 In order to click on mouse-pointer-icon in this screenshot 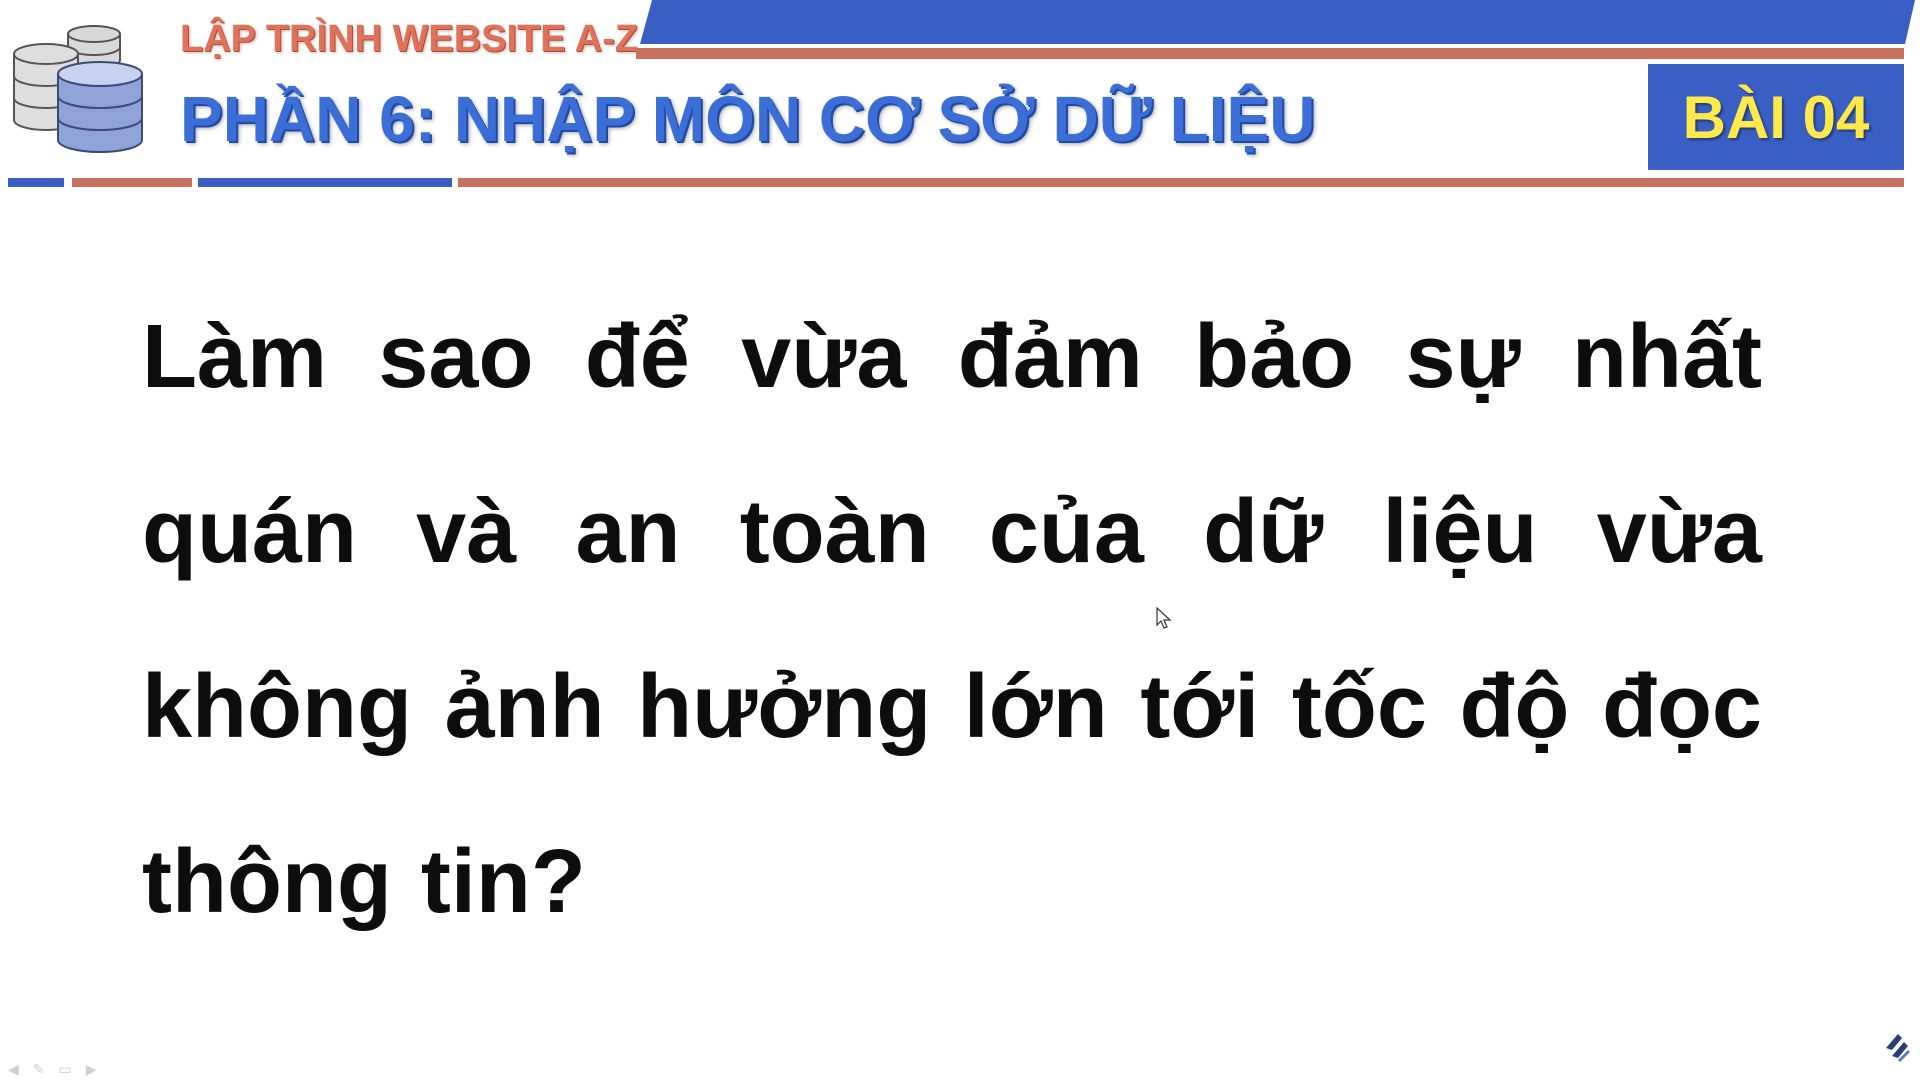, I will do `click(1164, 618)`.